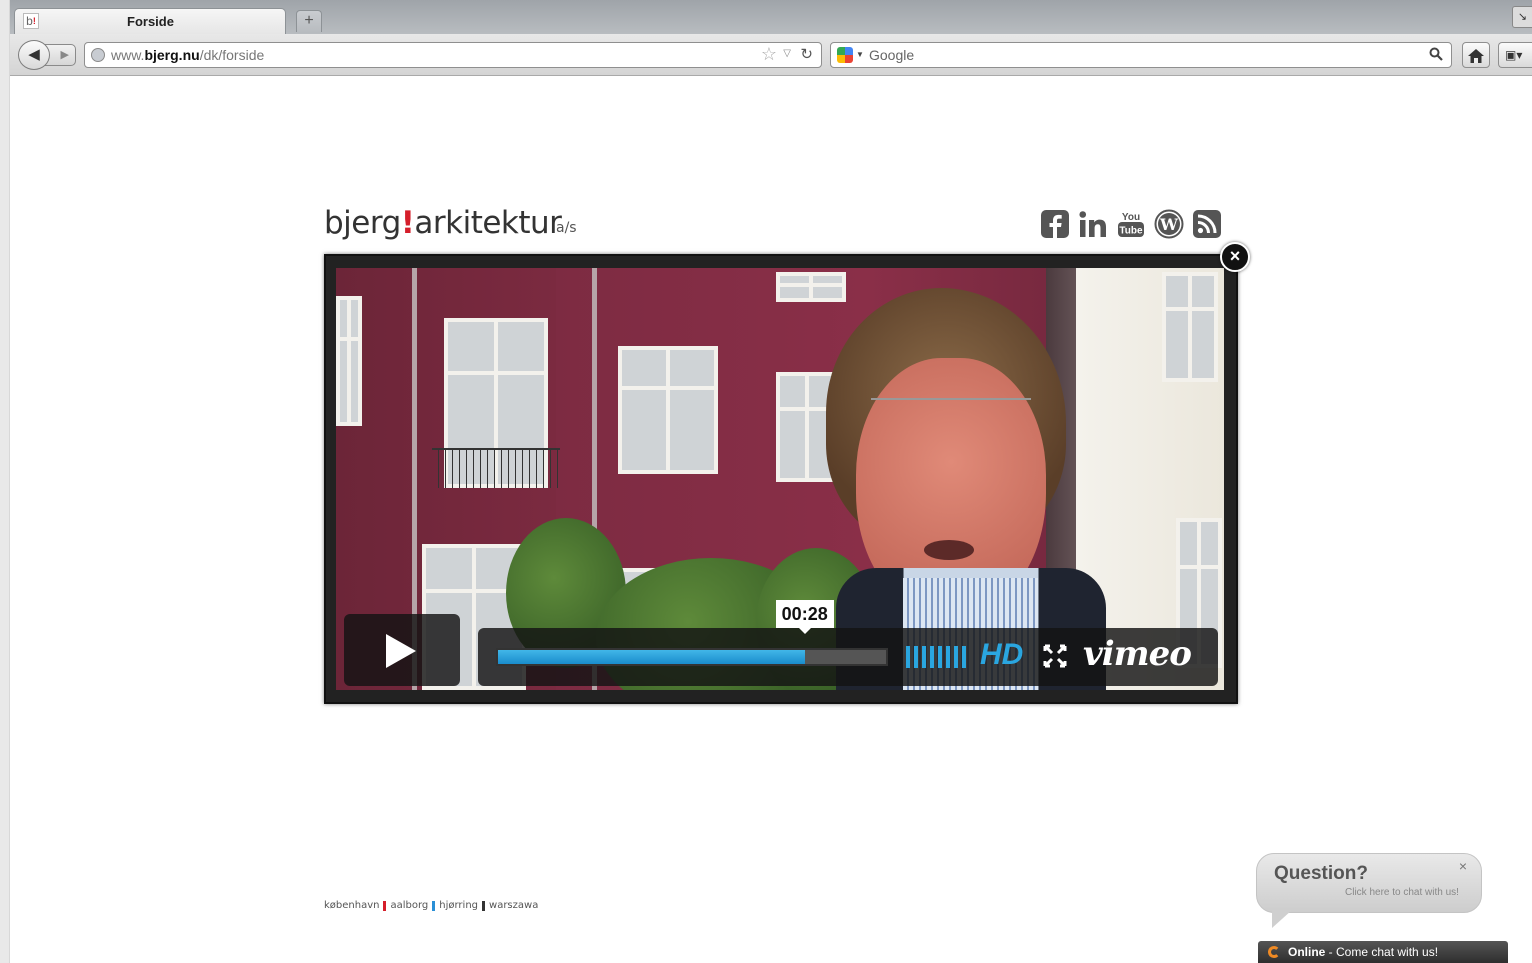  Describe the element at coordinates (845, 55) in the screenshot. I see `search-engine-icon` at that location.